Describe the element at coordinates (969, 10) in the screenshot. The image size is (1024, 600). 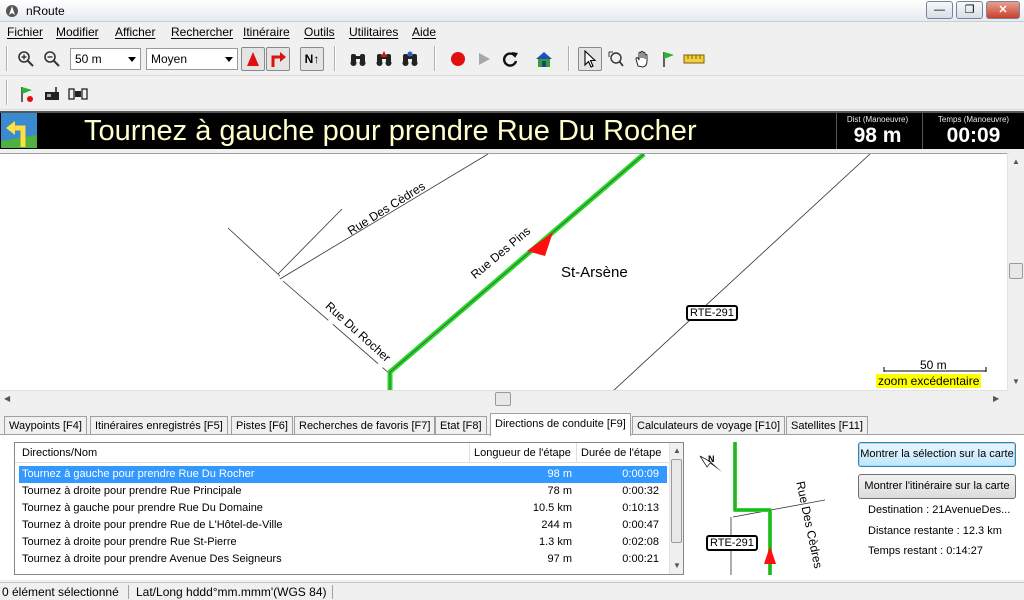
I see `maximize-button: ❐` at that location.